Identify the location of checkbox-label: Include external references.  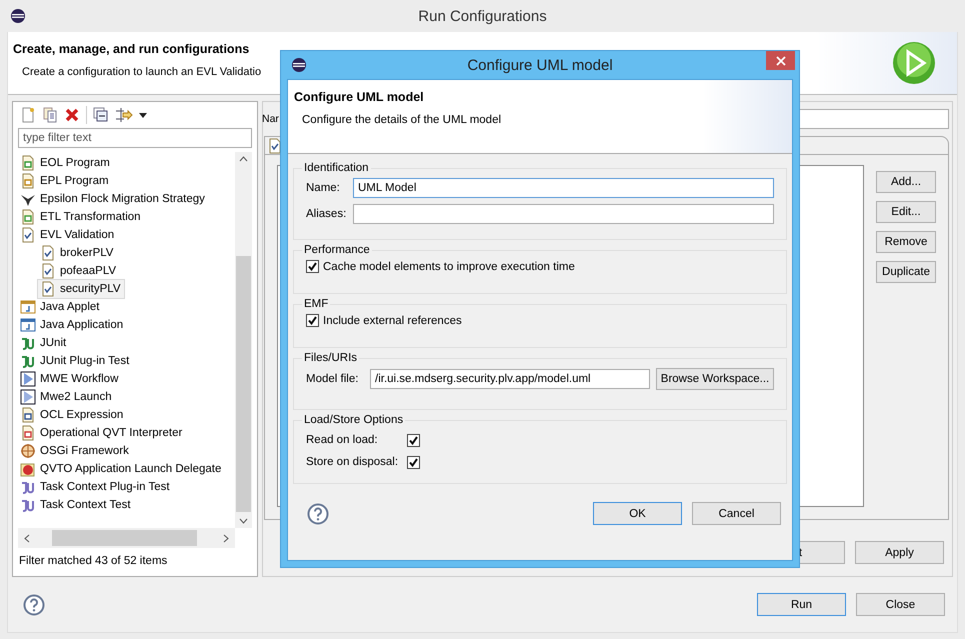
(392, 320).